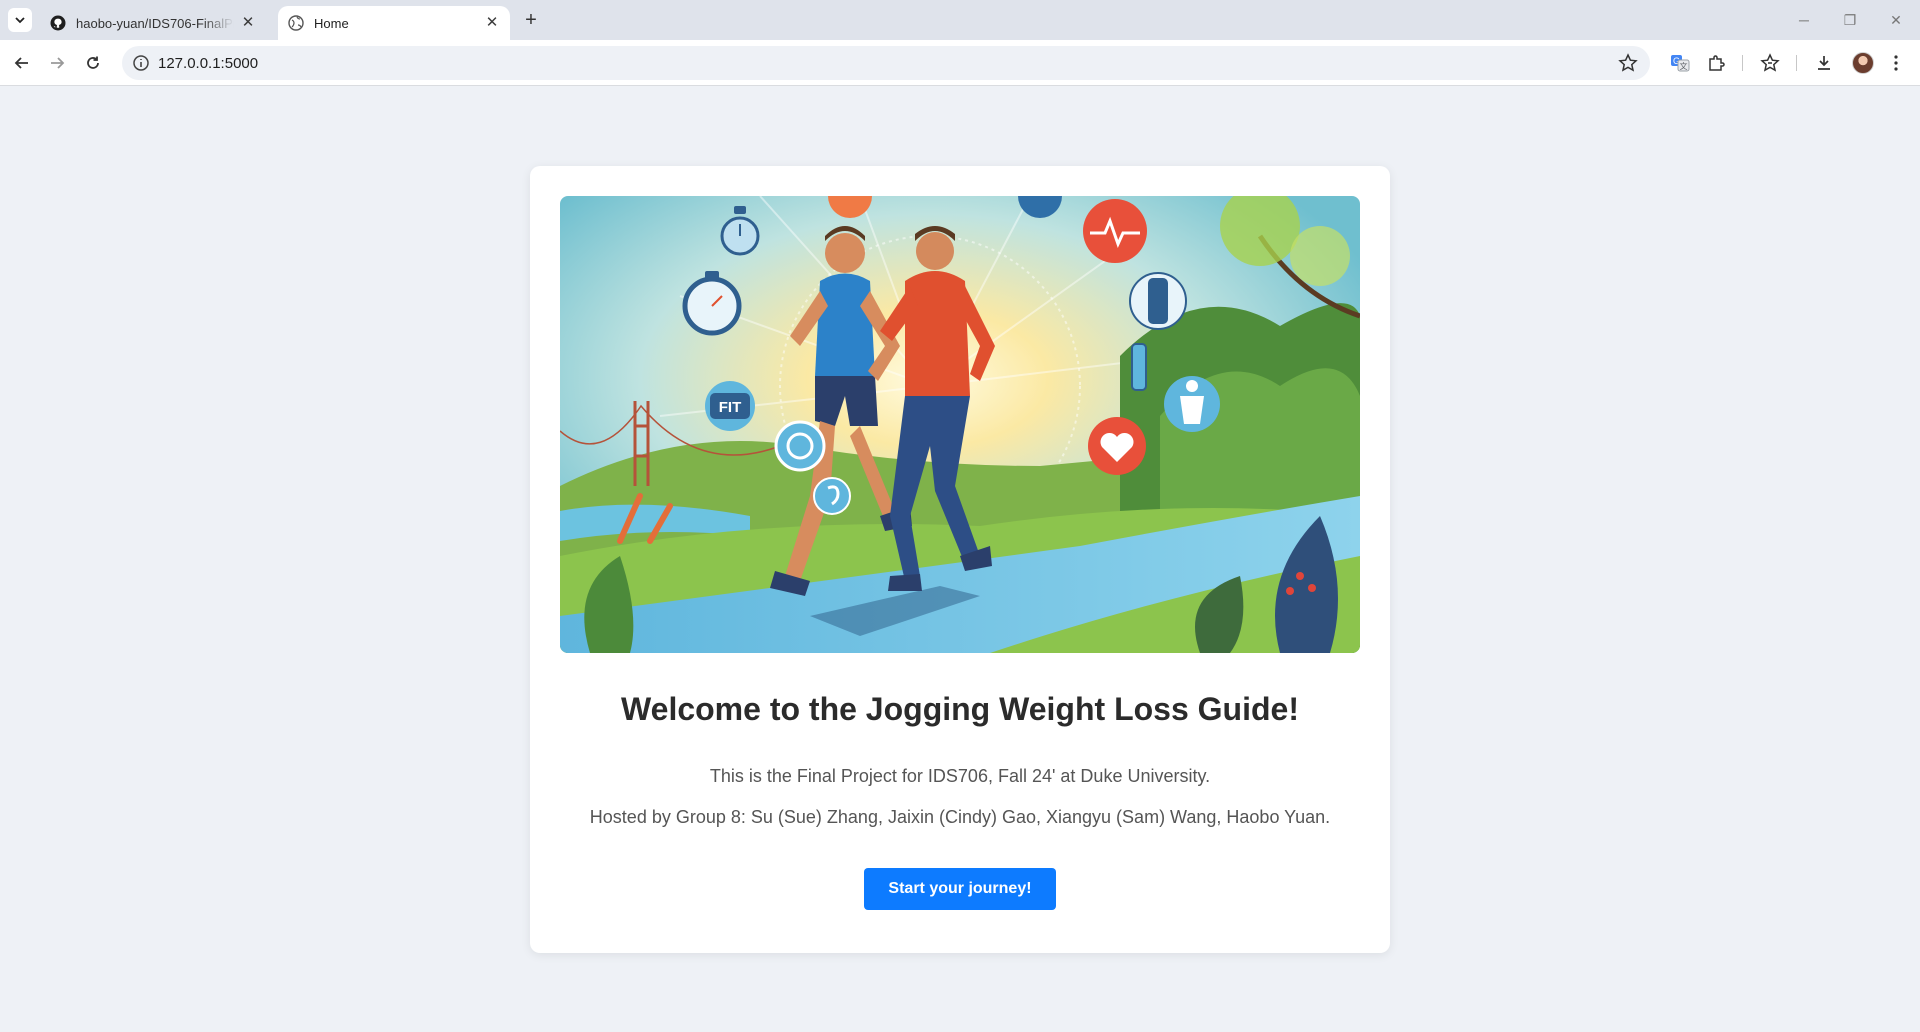 The width and height of the screenshot is (1920, 1032). What do you see at coordinates (832, 496) in the screenshot?
I see `ear-icon` at bounding box center [832, 496].